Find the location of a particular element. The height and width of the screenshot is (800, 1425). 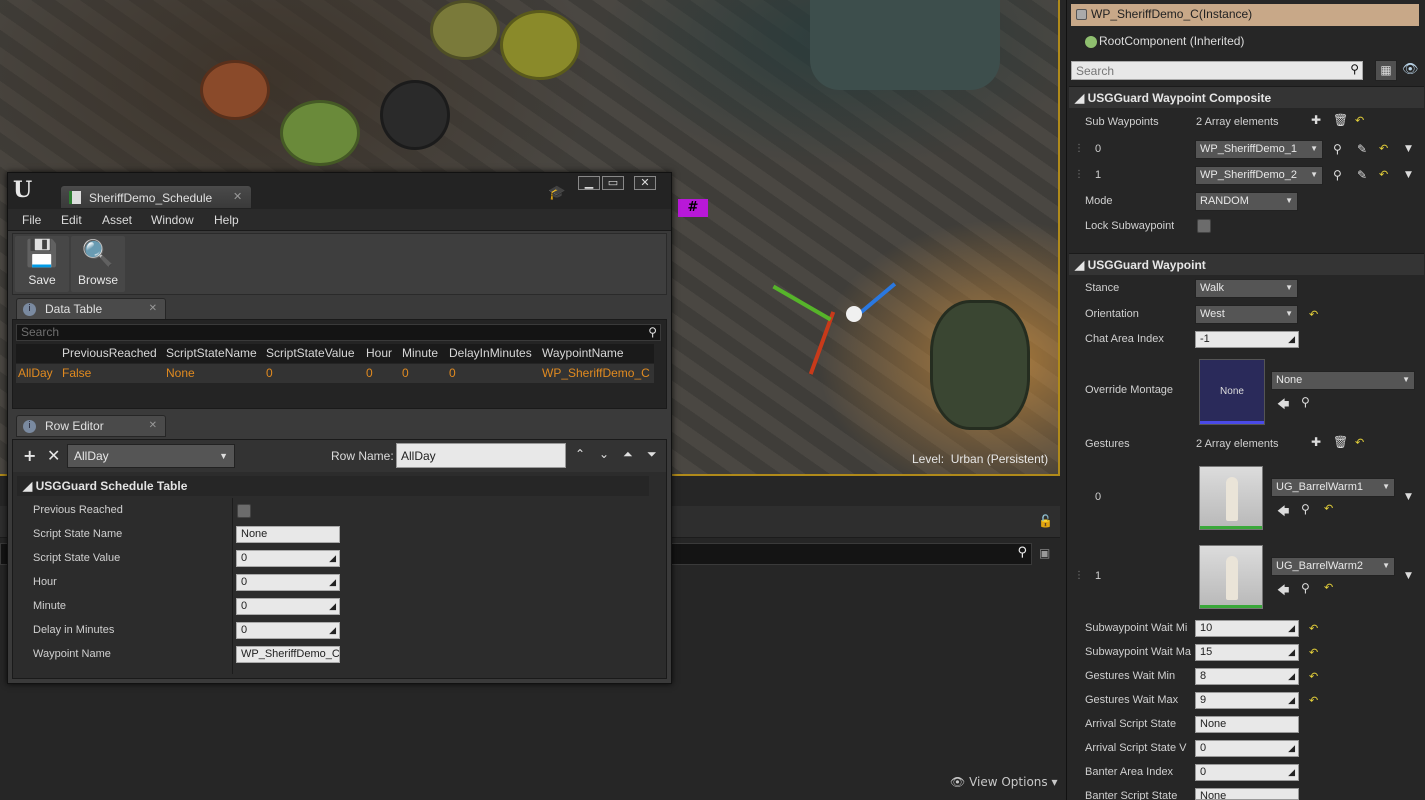

montage-thumbnail: None is located at coordinates (1232, 392).